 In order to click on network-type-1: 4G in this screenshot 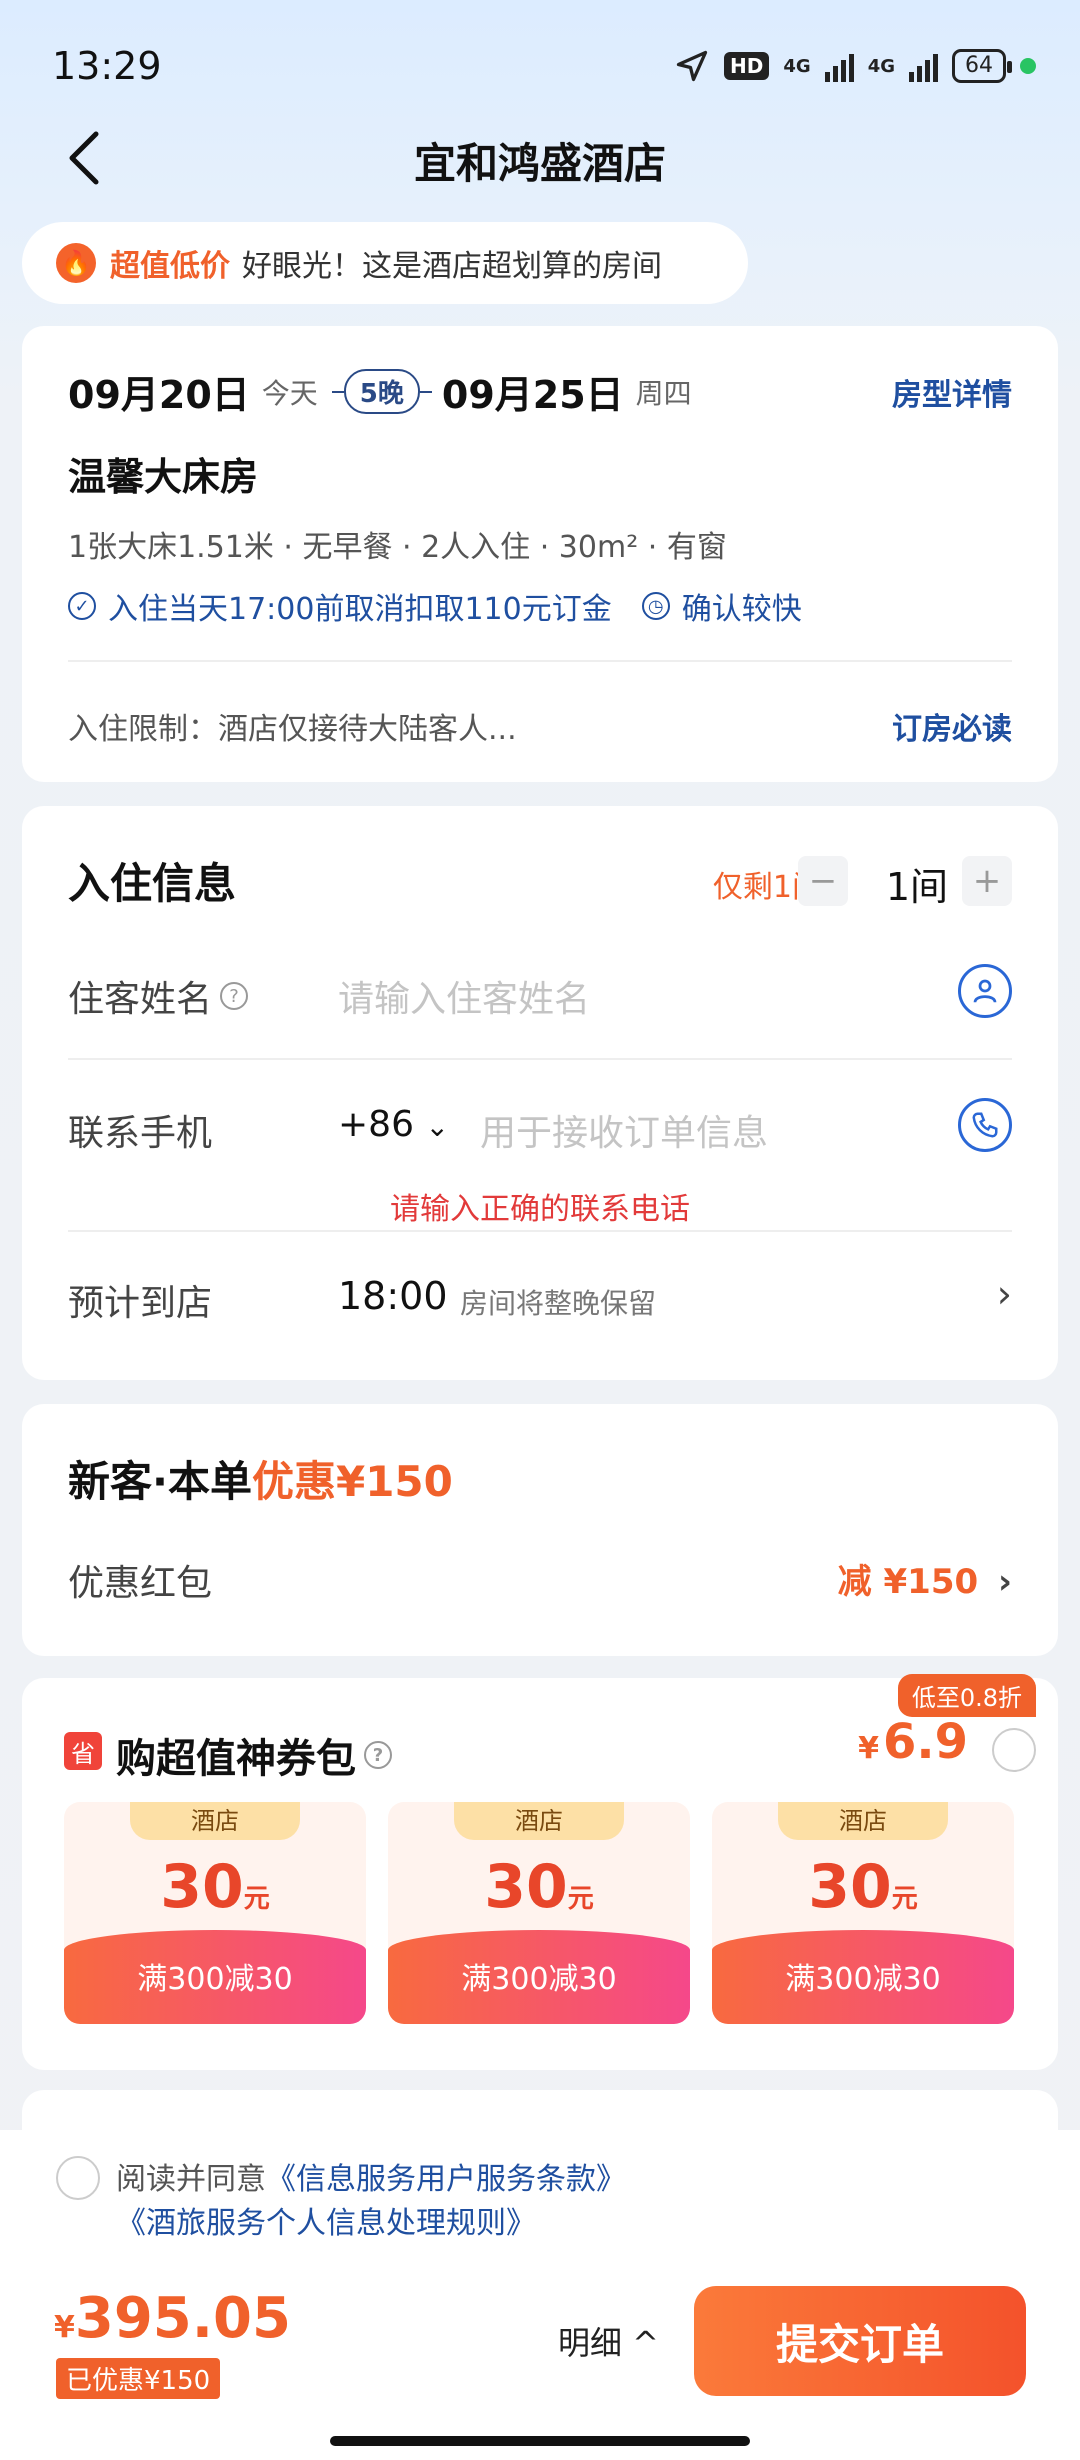, I will do `click(797, 66)`.